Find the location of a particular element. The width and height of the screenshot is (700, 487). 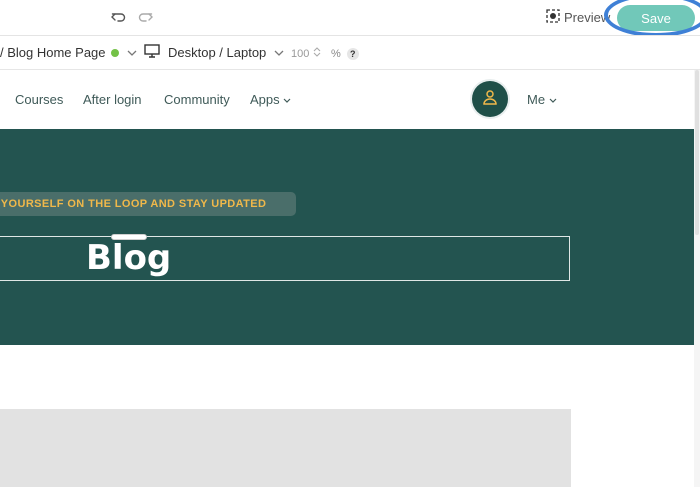

undo-icon is located at coordinates (119, 17).